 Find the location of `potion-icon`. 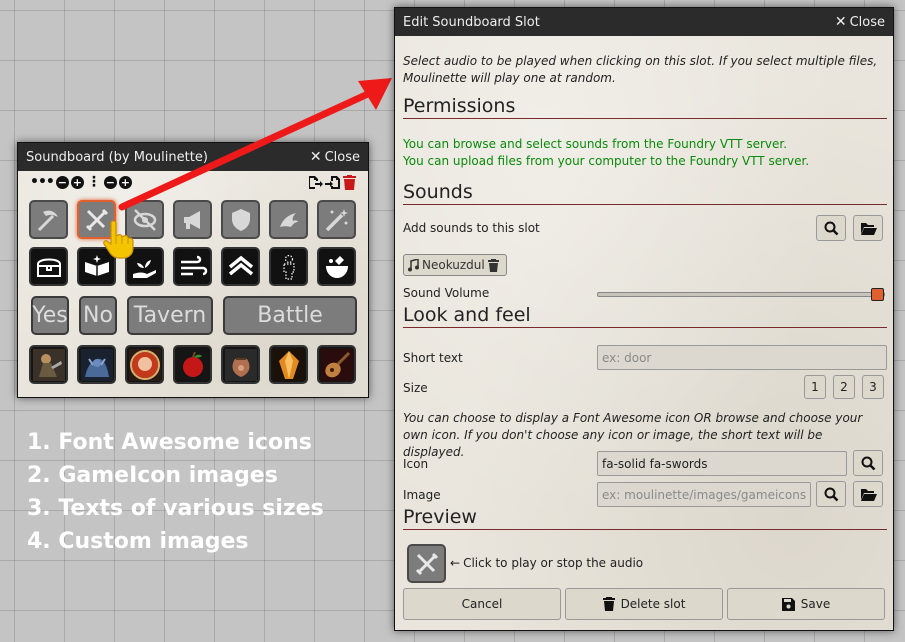

potion-icon is located at coordinates (336, 266).